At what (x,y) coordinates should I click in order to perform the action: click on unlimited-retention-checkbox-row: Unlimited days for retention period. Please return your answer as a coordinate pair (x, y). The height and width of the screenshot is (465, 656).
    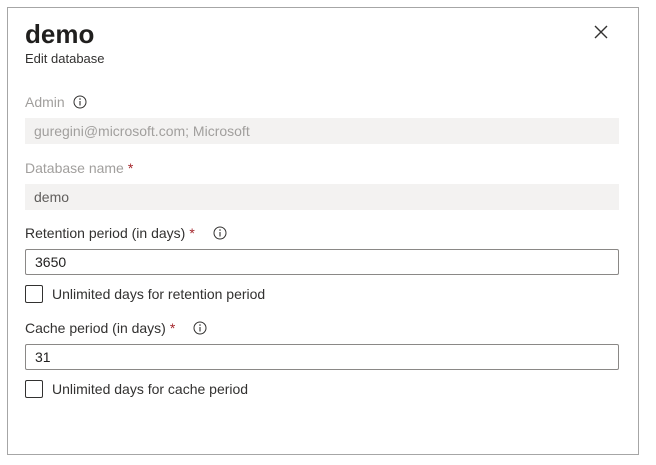
    Looking at the image, I should click on (145, 294).